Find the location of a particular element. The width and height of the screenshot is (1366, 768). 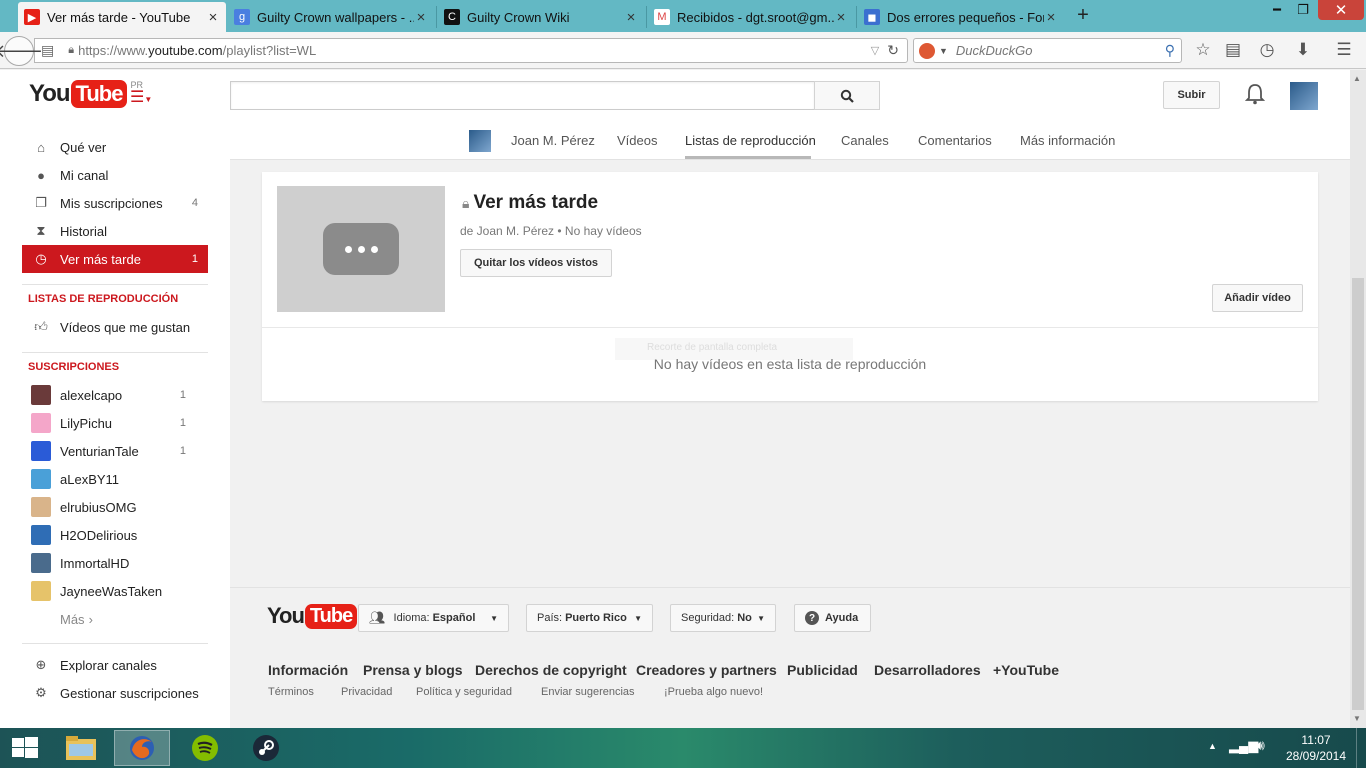

footer-youtube-logo: You Tube is located at coordinates (312, 616).